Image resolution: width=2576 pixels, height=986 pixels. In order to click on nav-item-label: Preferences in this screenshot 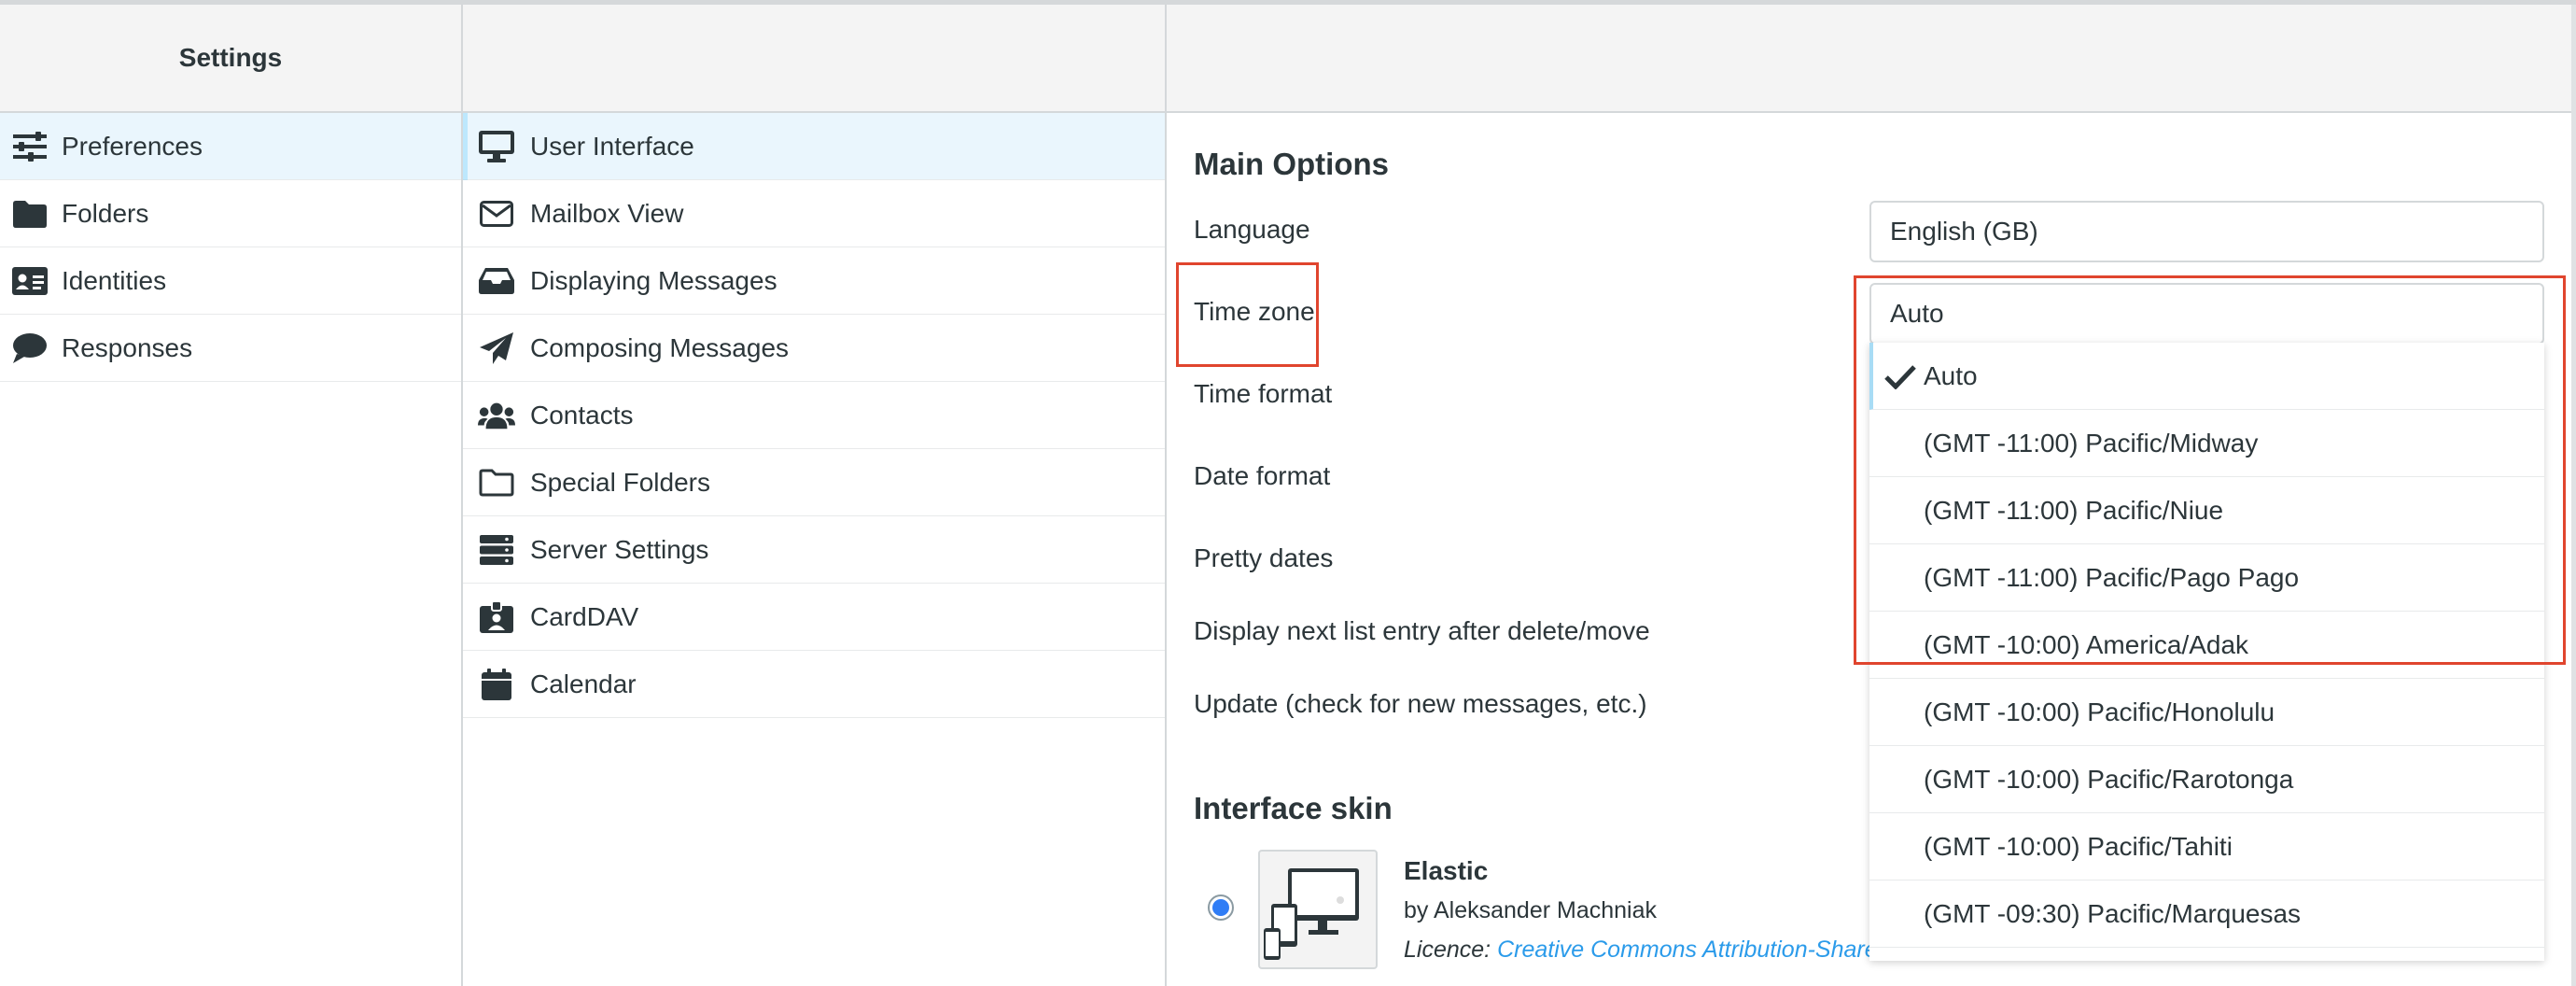, I will do `click(132, 146)`.